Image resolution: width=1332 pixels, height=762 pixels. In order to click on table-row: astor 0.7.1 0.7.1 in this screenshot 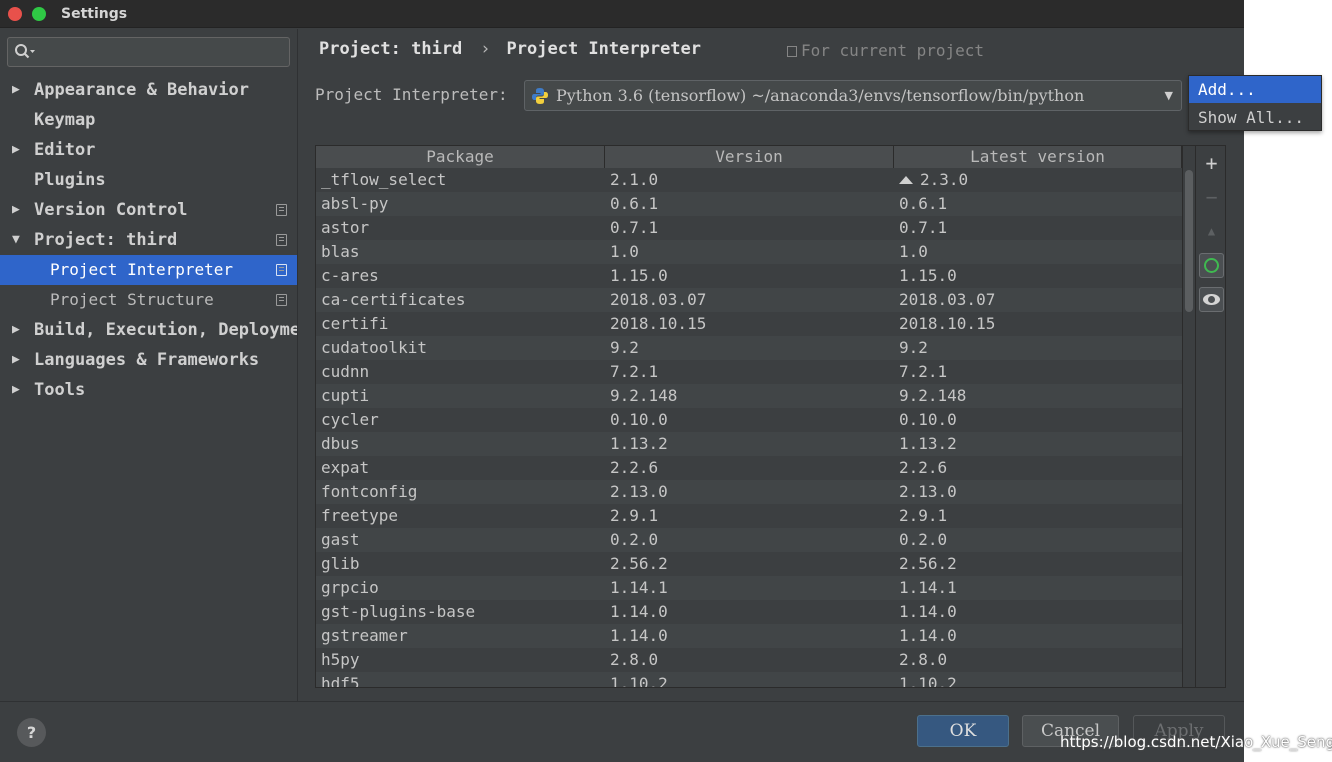, I will do `click(749, 228)`.